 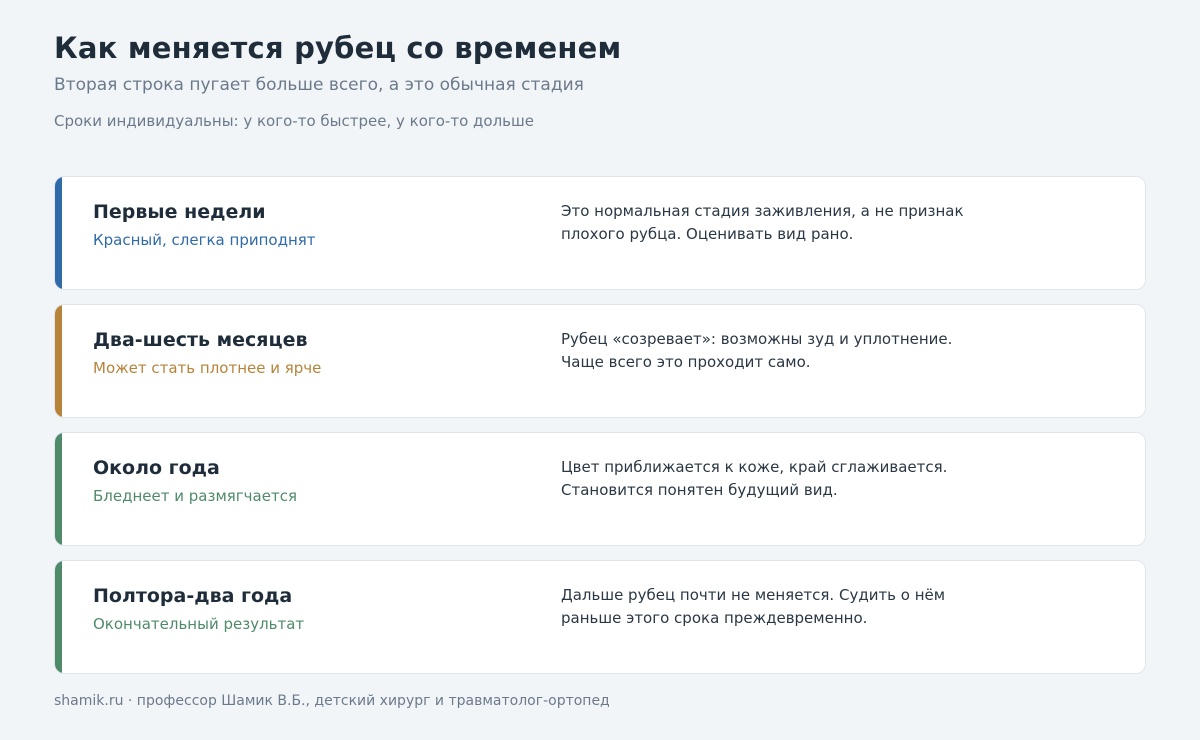 I want to click on stage-title: Около года, so click(x=156, y=468).